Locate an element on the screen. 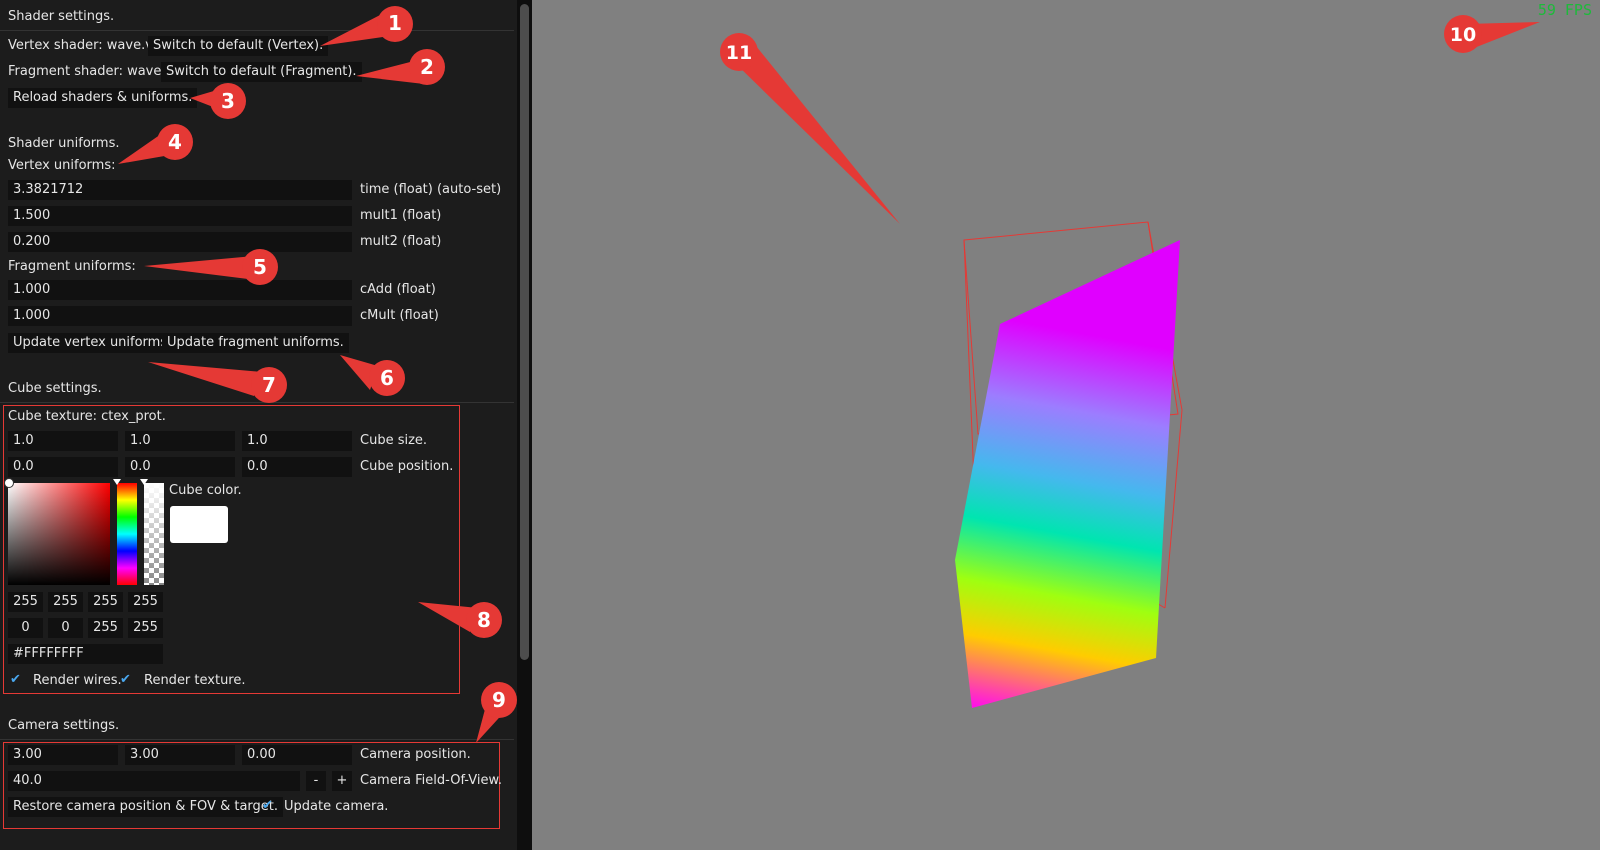 The image size is (1600, 850). color-r-input: 255 is located at coordinates (25, 602).